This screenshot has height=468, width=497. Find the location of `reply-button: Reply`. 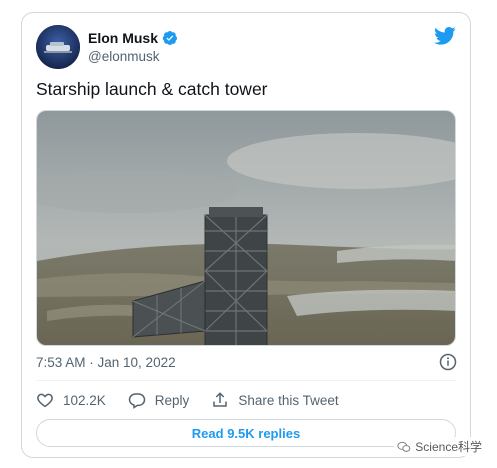

reply-button: Reply is located at coordinates (159, 400).